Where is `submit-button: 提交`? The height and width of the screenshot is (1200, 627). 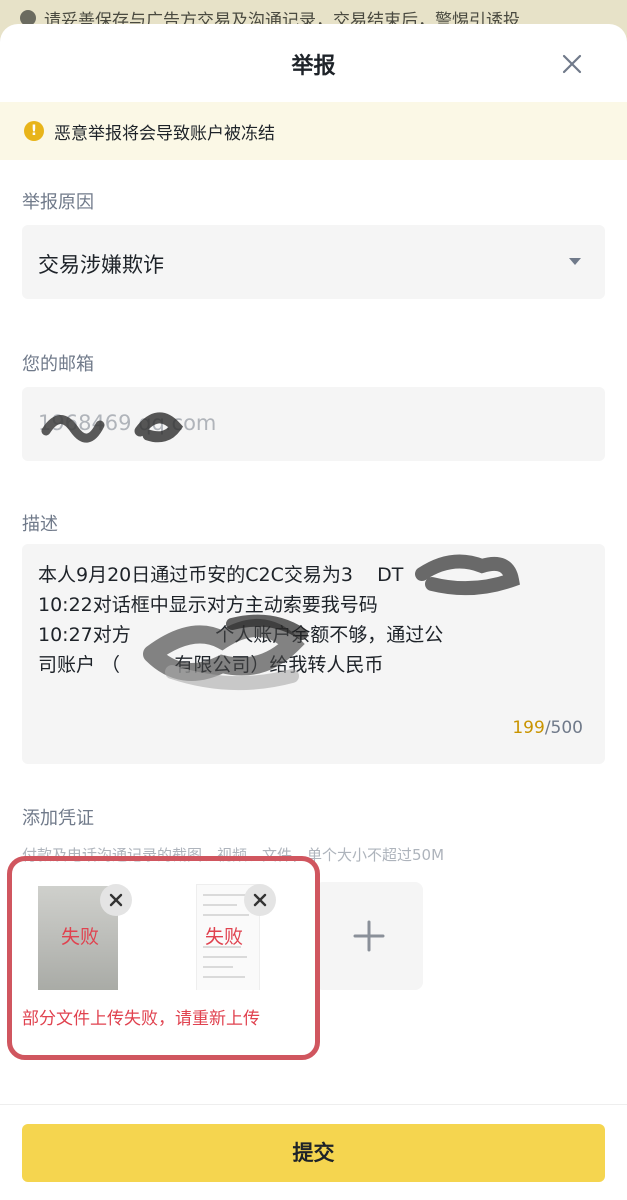 submit-button: 提交 is located at coordinates (313, 1153).